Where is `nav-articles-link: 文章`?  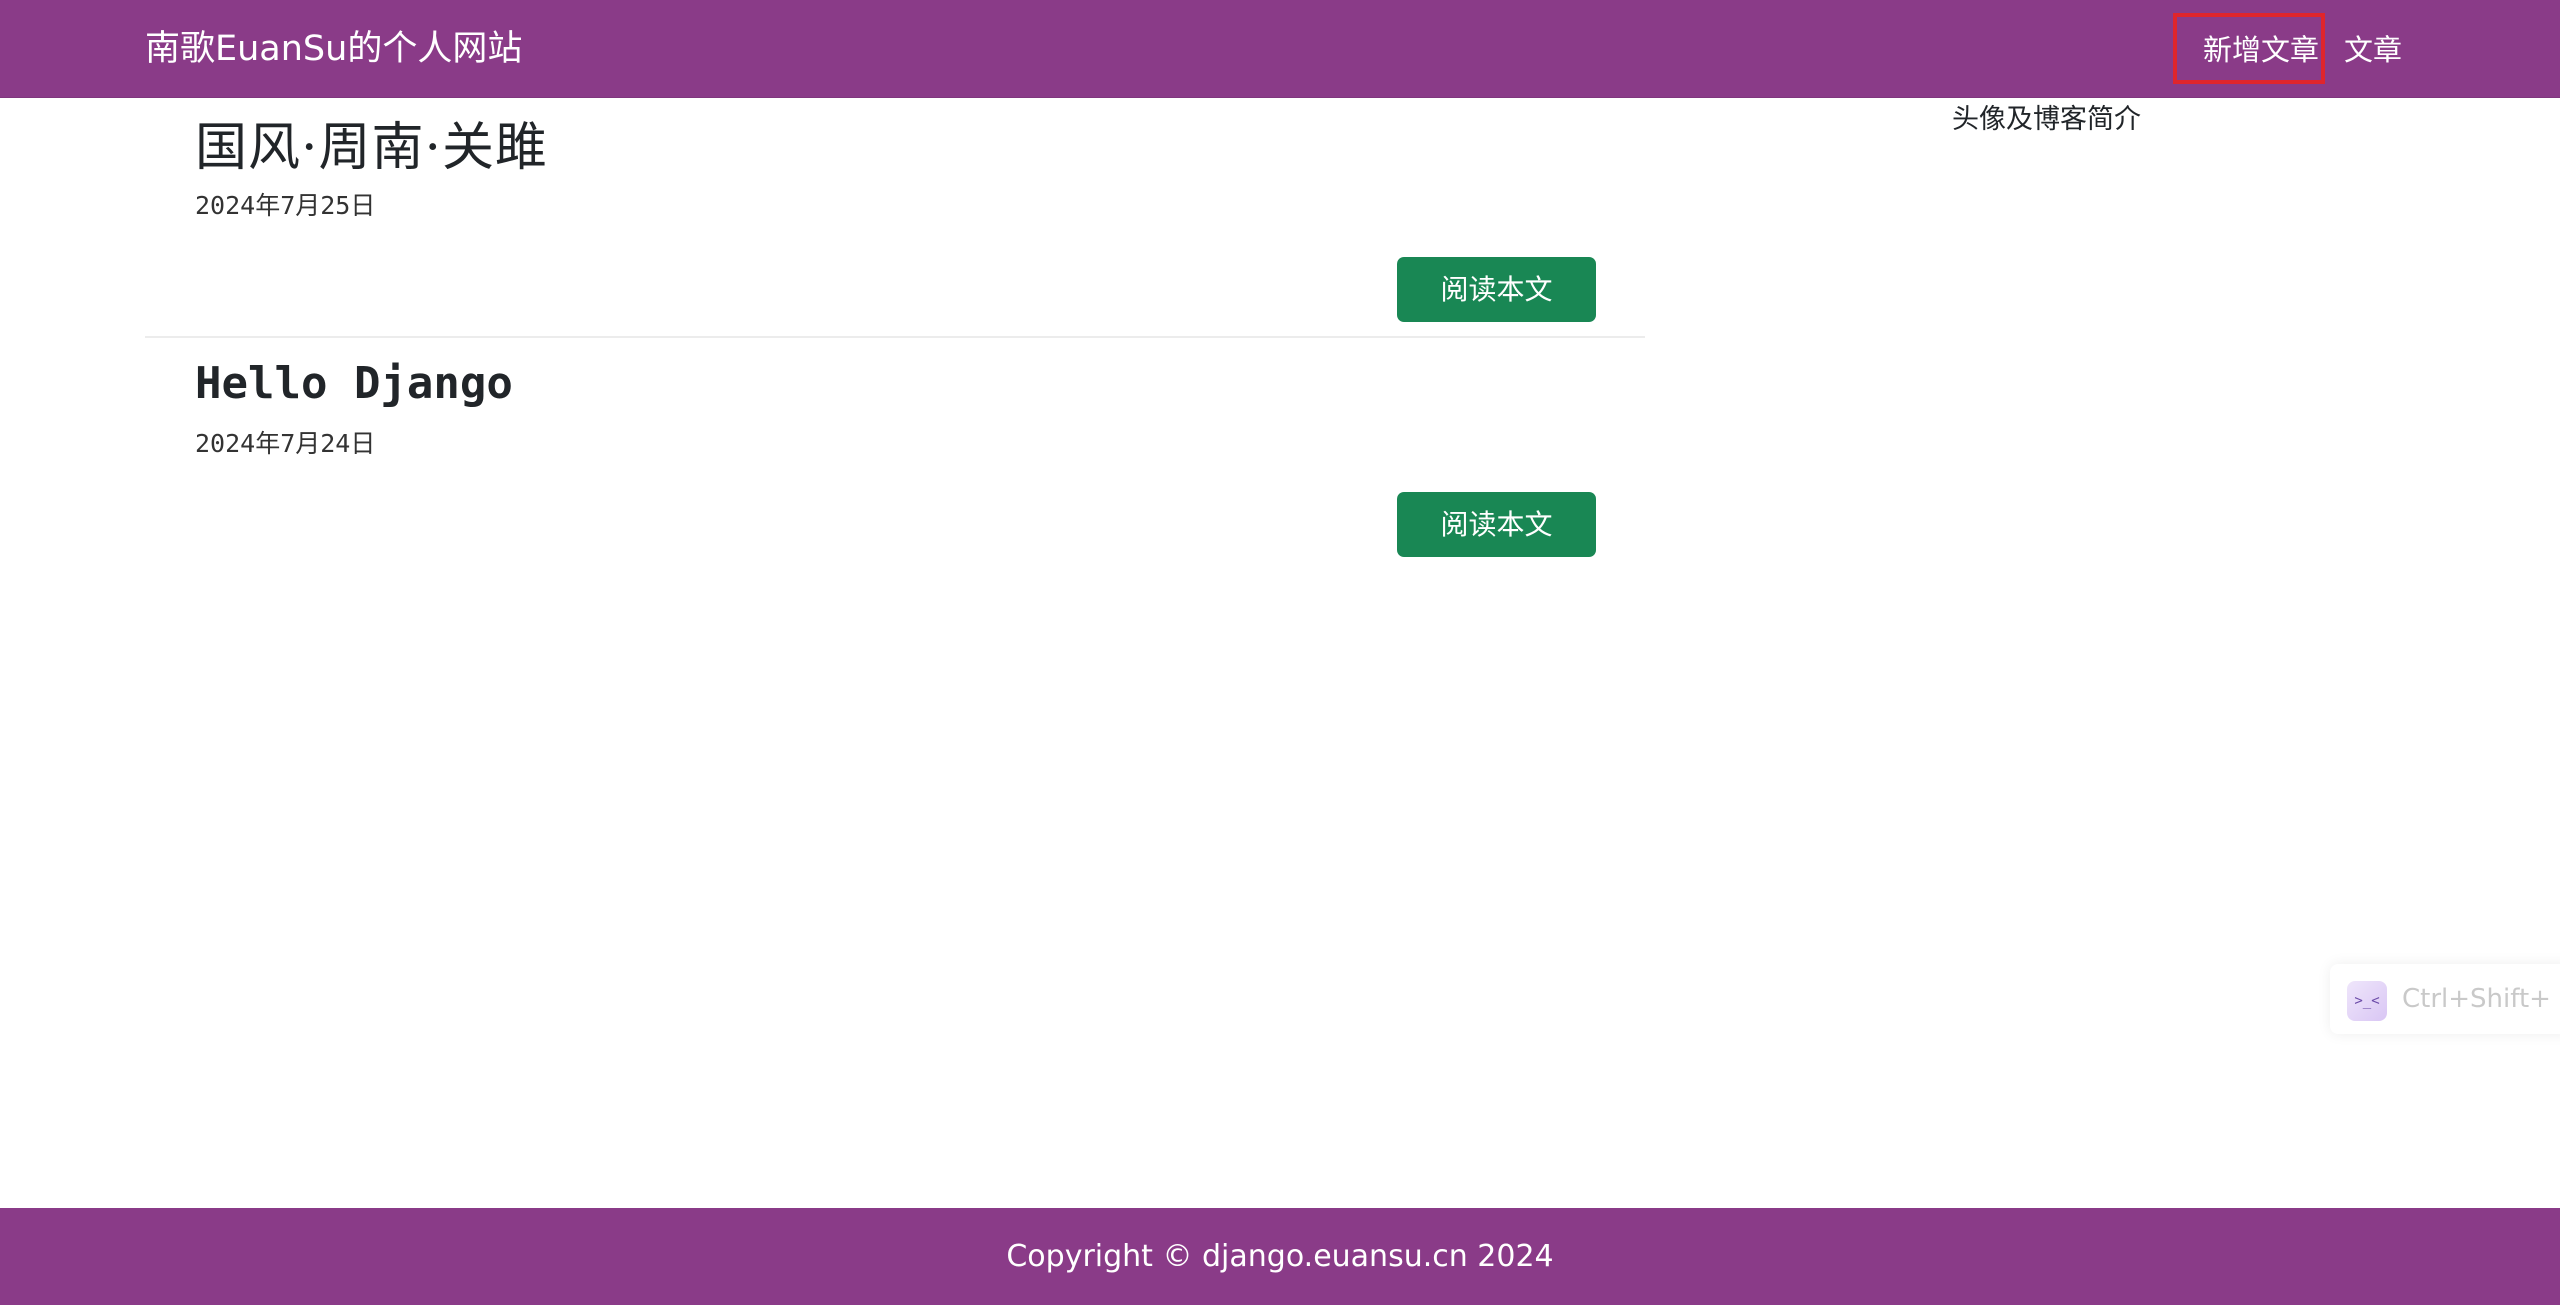
nav-articles-link: 文章 is located at coordinates (2373, 50).